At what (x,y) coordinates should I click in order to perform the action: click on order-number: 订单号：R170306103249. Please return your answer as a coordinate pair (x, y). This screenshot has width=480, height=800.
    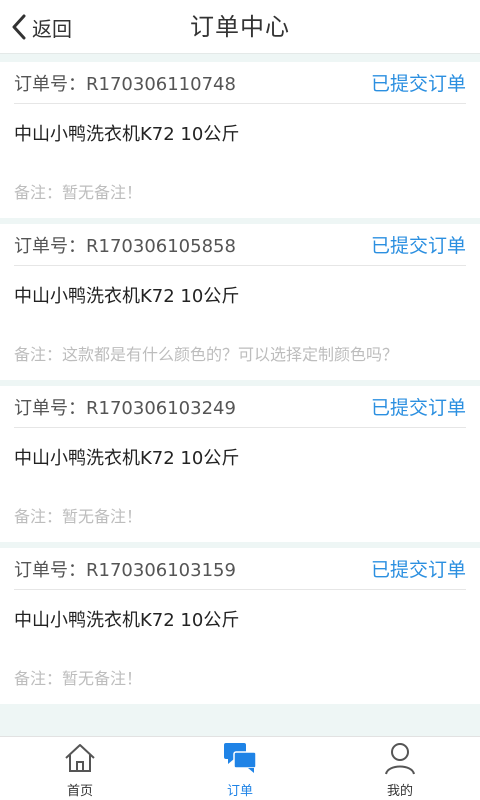
    Looking at the image, I should click on (125, 408).